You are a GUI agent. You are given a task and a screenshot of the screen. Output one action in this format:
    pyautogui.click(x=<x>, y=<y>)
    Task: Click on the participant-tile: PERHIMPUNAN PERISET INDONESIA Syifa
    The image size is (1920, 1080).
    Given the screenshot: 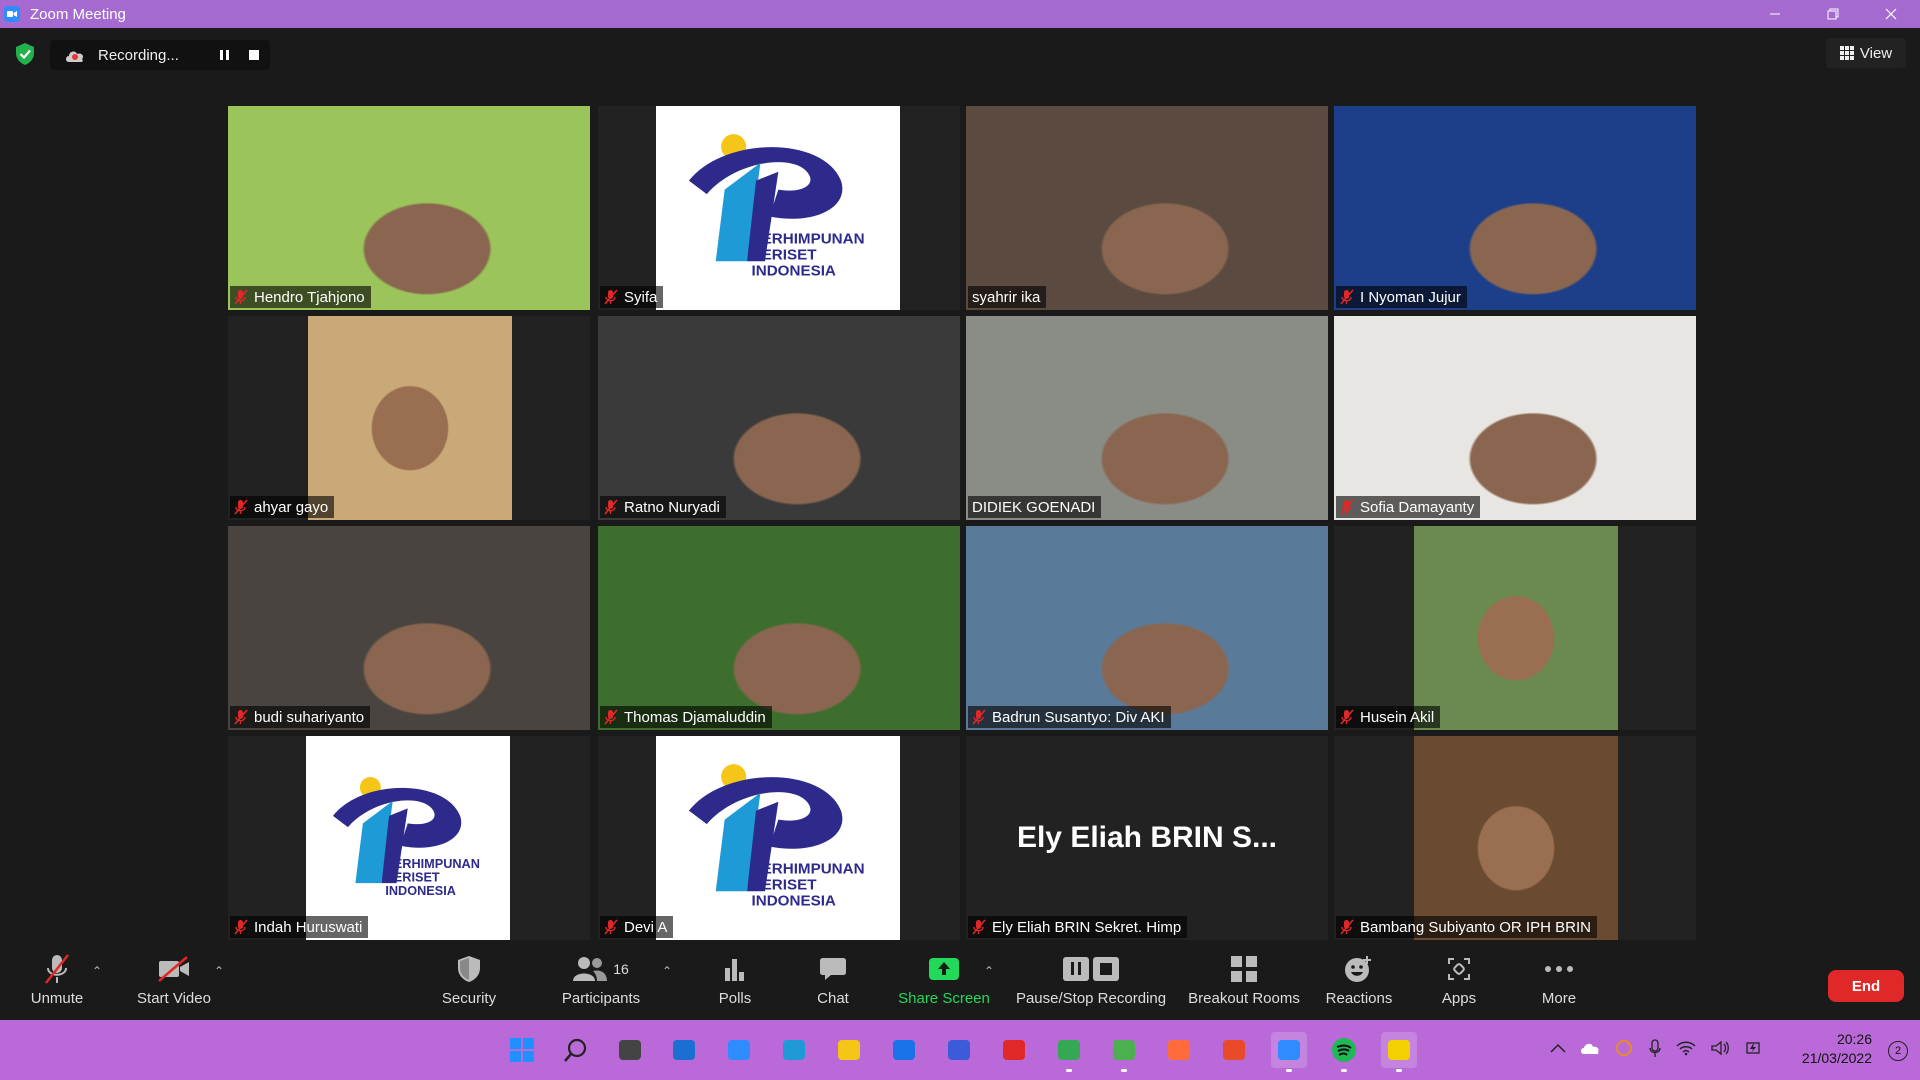 What is the action you would take?
    pyautogui.click(x=779, y=208)
    